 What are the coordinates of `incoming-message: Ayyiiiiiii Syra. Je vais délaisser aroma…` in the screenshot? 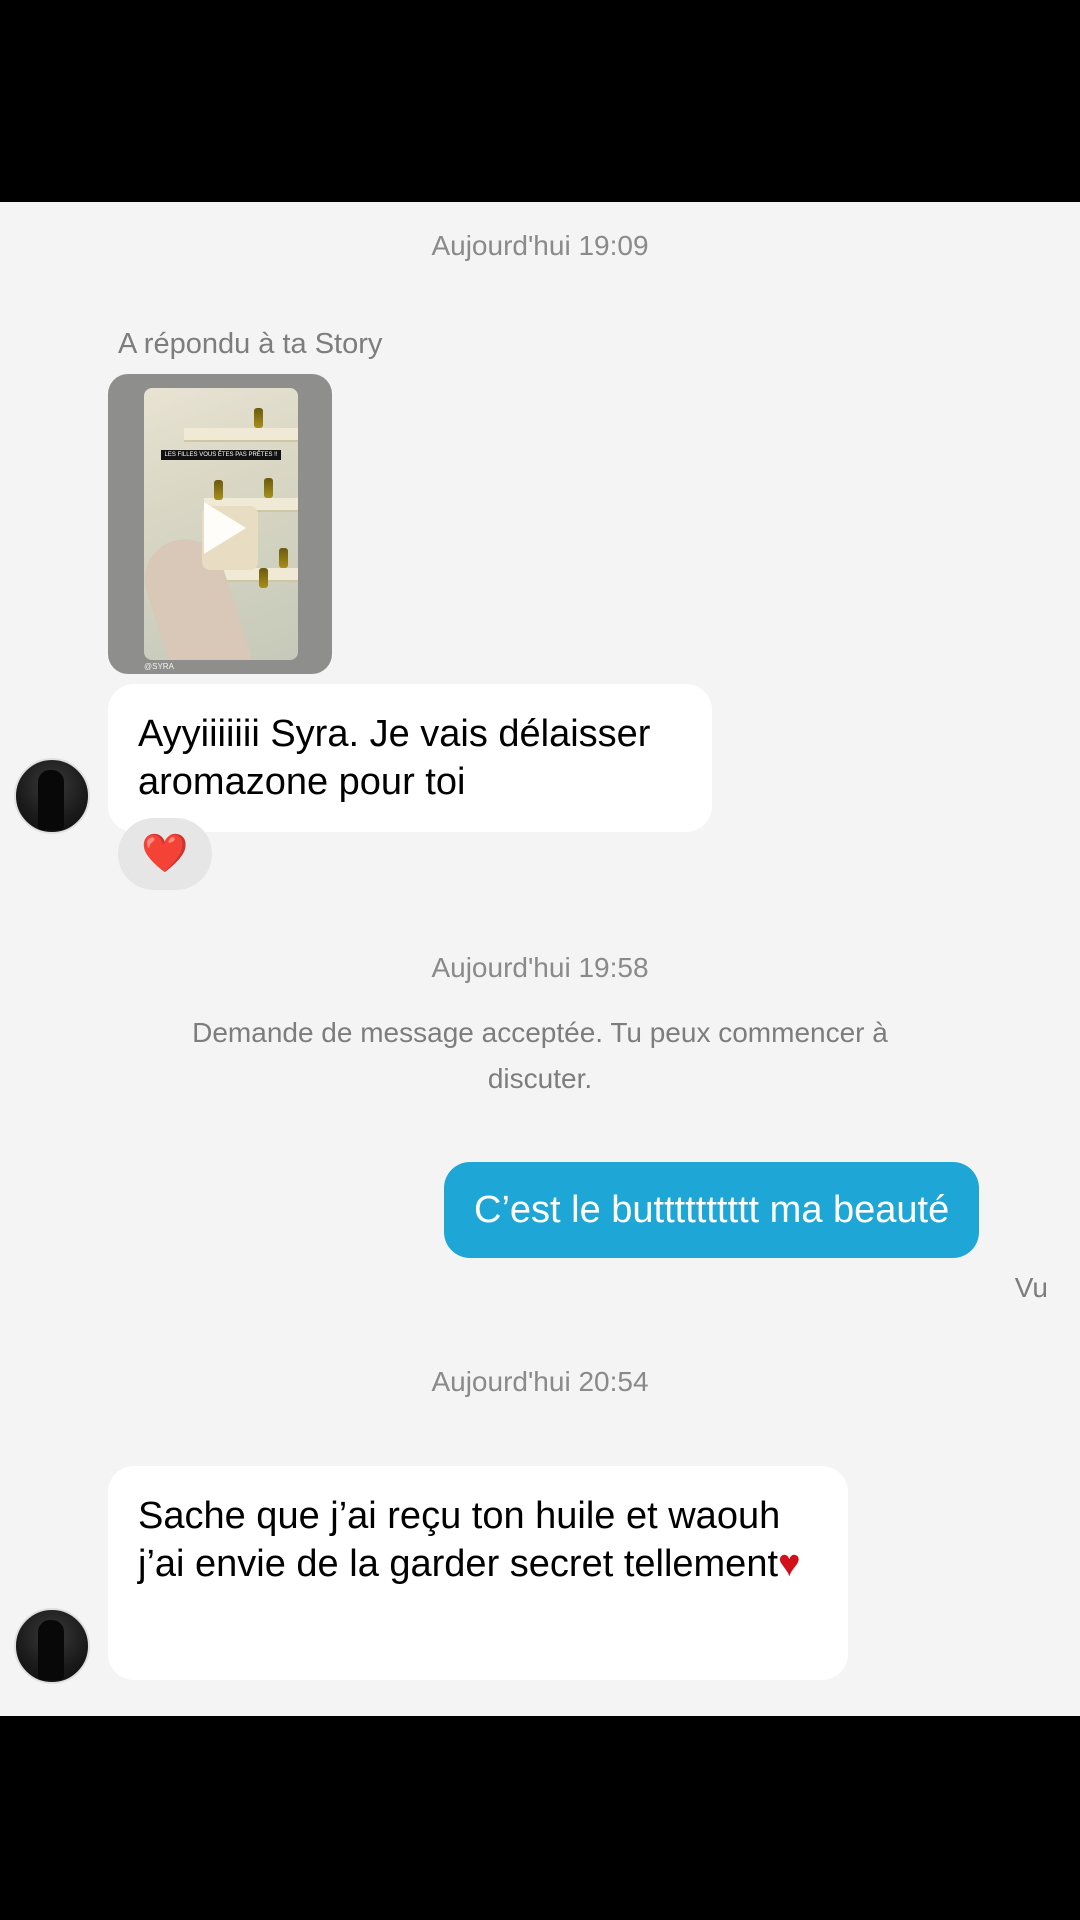 It's located at (410, 758).